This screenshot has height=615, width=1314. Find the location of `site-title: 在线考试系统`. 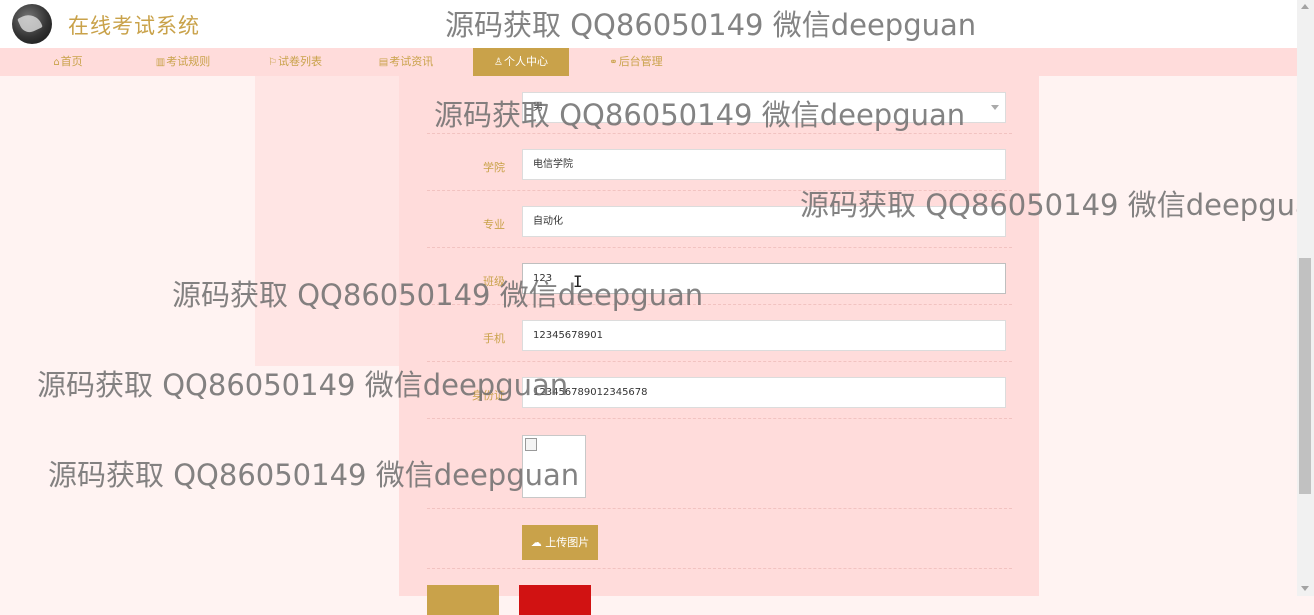

site-title: 在线考试系统 is located at coordinates (134, 26).